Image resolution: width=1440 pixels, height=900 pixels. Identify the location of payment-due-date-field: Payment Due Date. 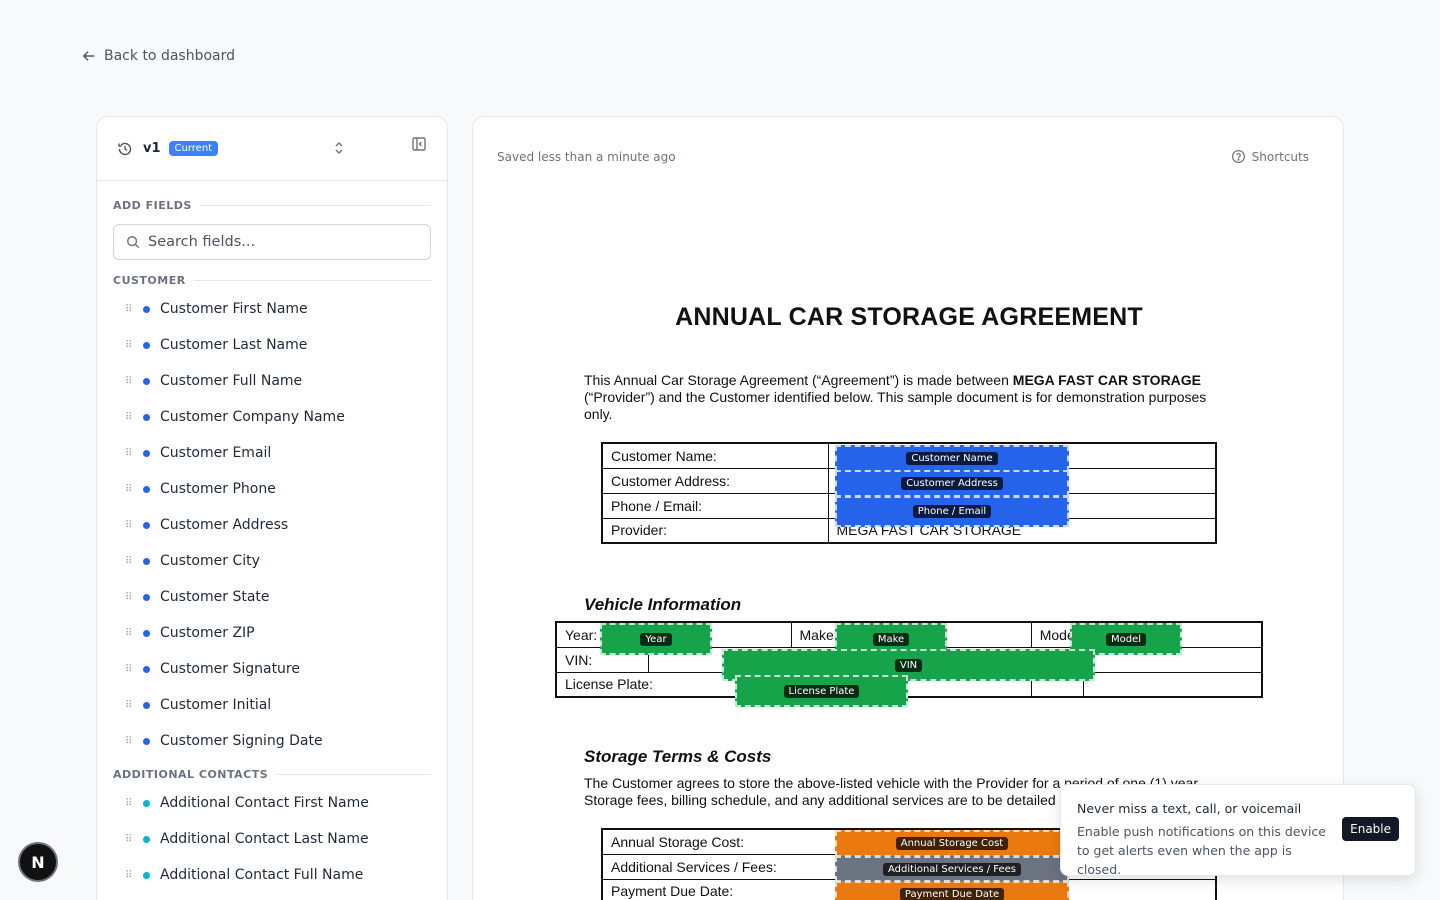
(952, 890).